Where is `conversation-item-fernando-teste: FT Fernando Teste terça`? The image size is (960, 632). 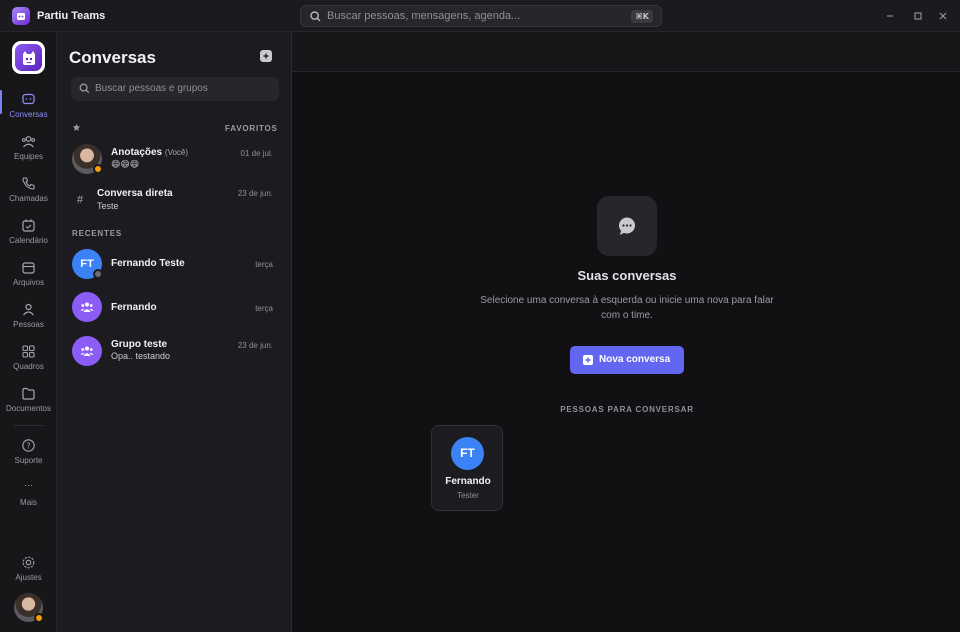 conversation-item-fernando-teste: FT Fernando Teste terça is located at coordinates (175, 264).